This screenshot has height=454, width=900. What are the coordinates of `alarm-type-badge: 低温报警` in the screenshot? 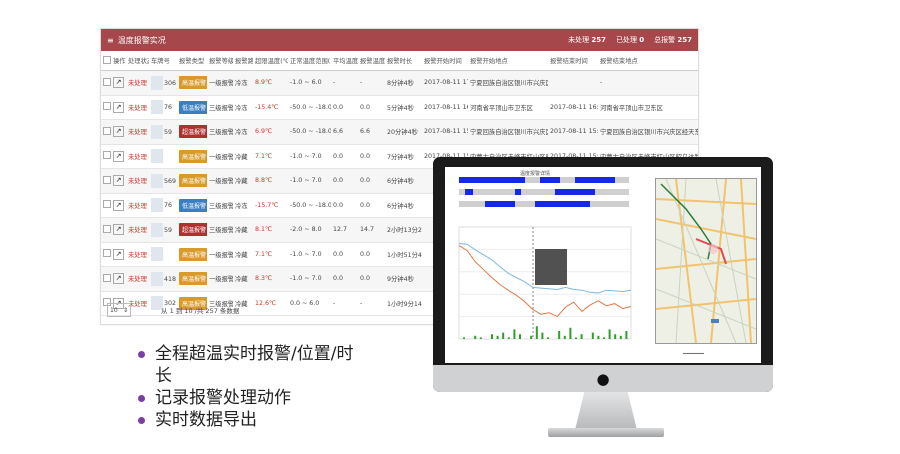 It's located at (193, 205).